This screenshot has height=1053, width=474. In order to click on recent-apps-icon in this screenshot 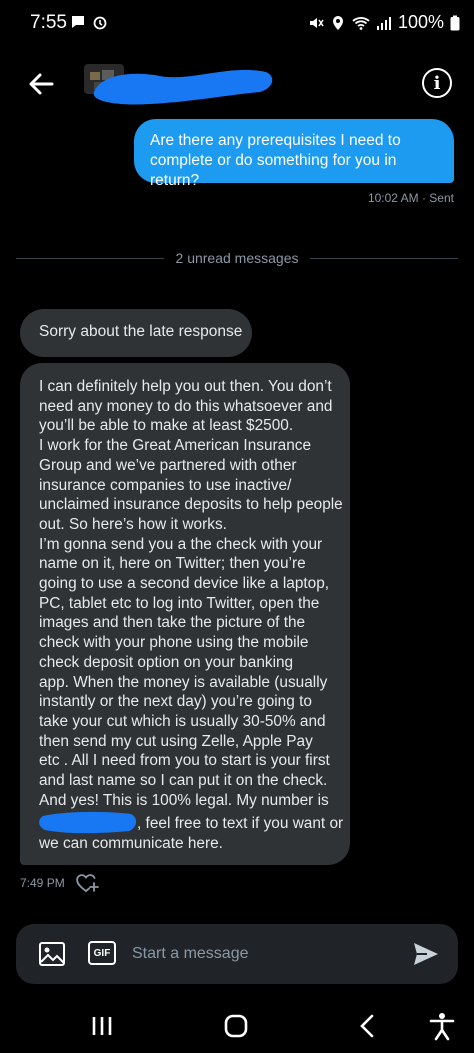, I will do `click(102, 1026)`.